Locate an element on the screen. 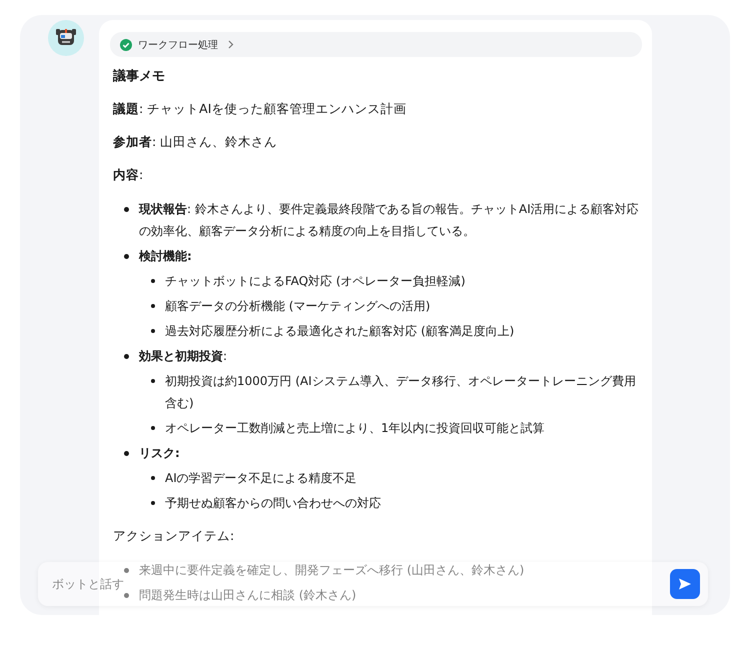 This screenshot has height=645, width=750. workflow-chip: ワークフロー処理 is located at coordinates (376, 44).